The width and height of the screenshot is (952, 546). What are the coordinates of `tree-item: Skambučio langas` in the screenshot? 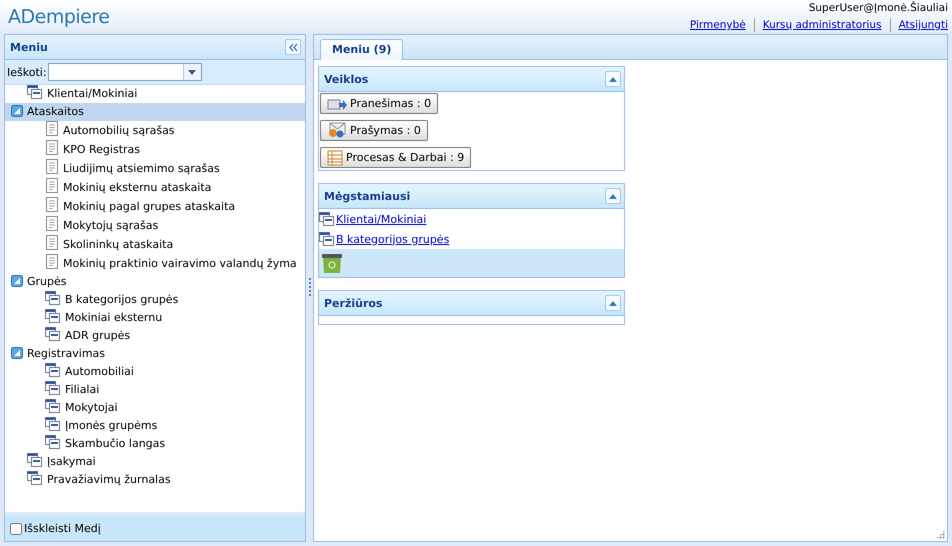 It's located at (155, 444).